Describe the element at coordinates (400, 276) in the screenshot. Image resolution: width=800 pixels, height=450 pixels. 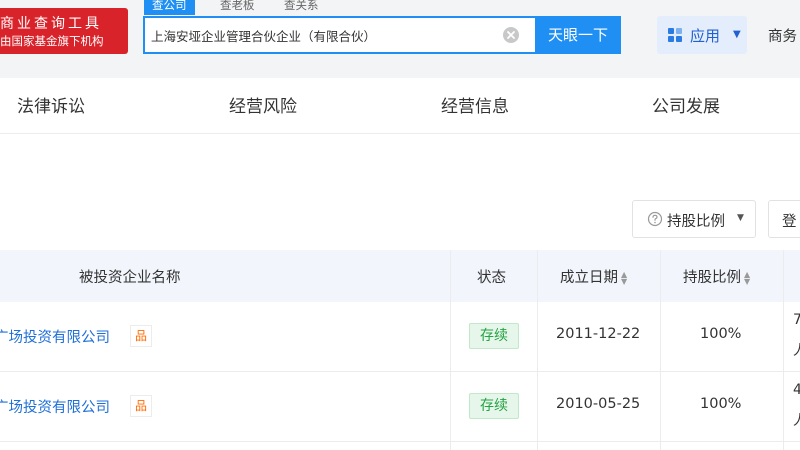
I see `table-header: 被投资企业名称 状态 成立日期 ▲ ▼ 持股比例 ▲ ▼` at that location.